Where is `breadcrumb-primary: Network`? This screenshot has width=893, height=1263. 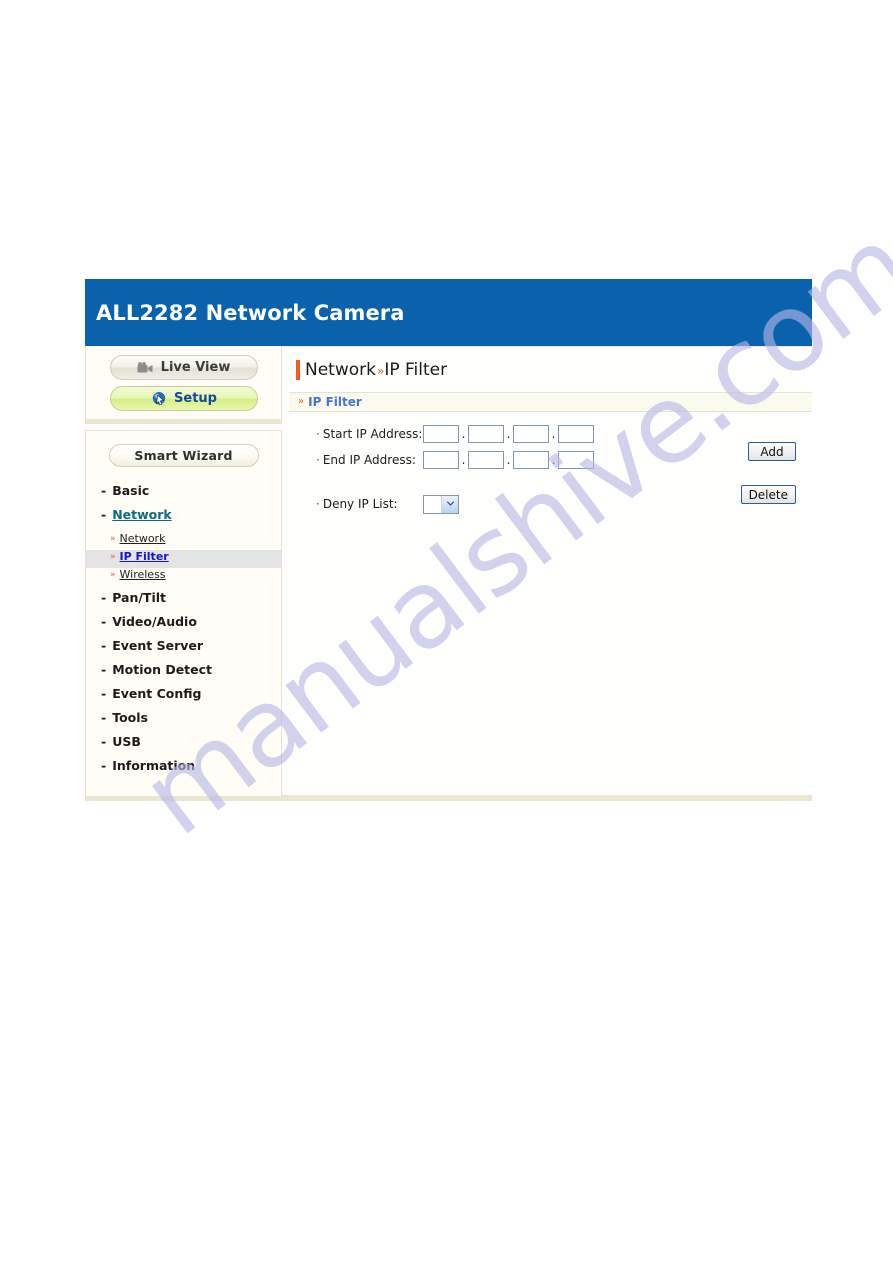 breadcrumb-primary: Network is located at coordinates (340, 370).